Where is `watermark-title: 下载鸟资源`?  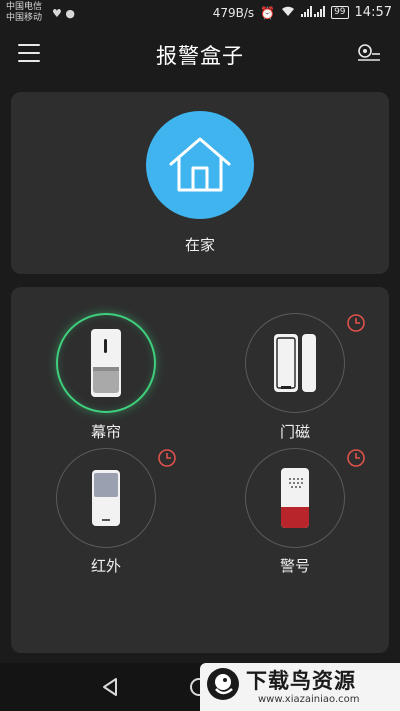
watermark-title: 下载鸟资源 is located at coordinates (301, 681).